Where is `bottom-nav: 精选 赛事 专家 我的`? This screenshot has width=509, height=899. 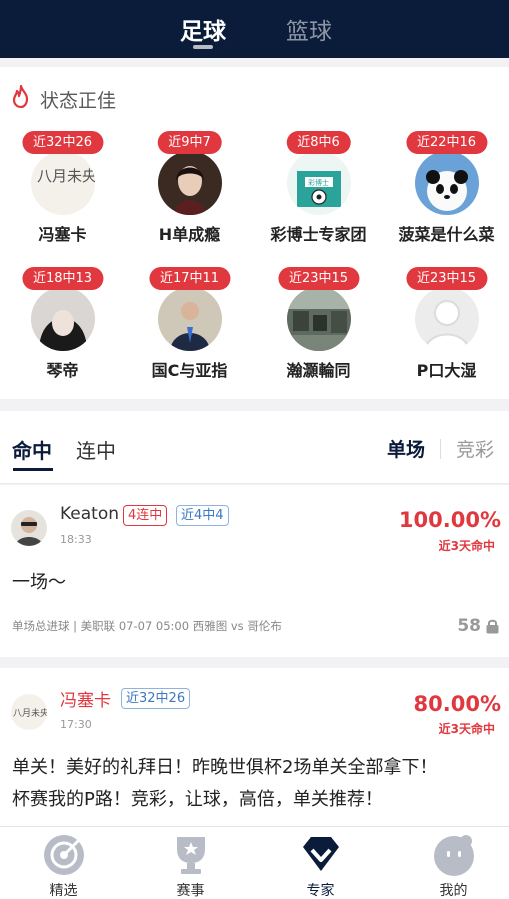
bottom-nav: 精选 赛事 专家 我的 is located at coordinates (254, 862).